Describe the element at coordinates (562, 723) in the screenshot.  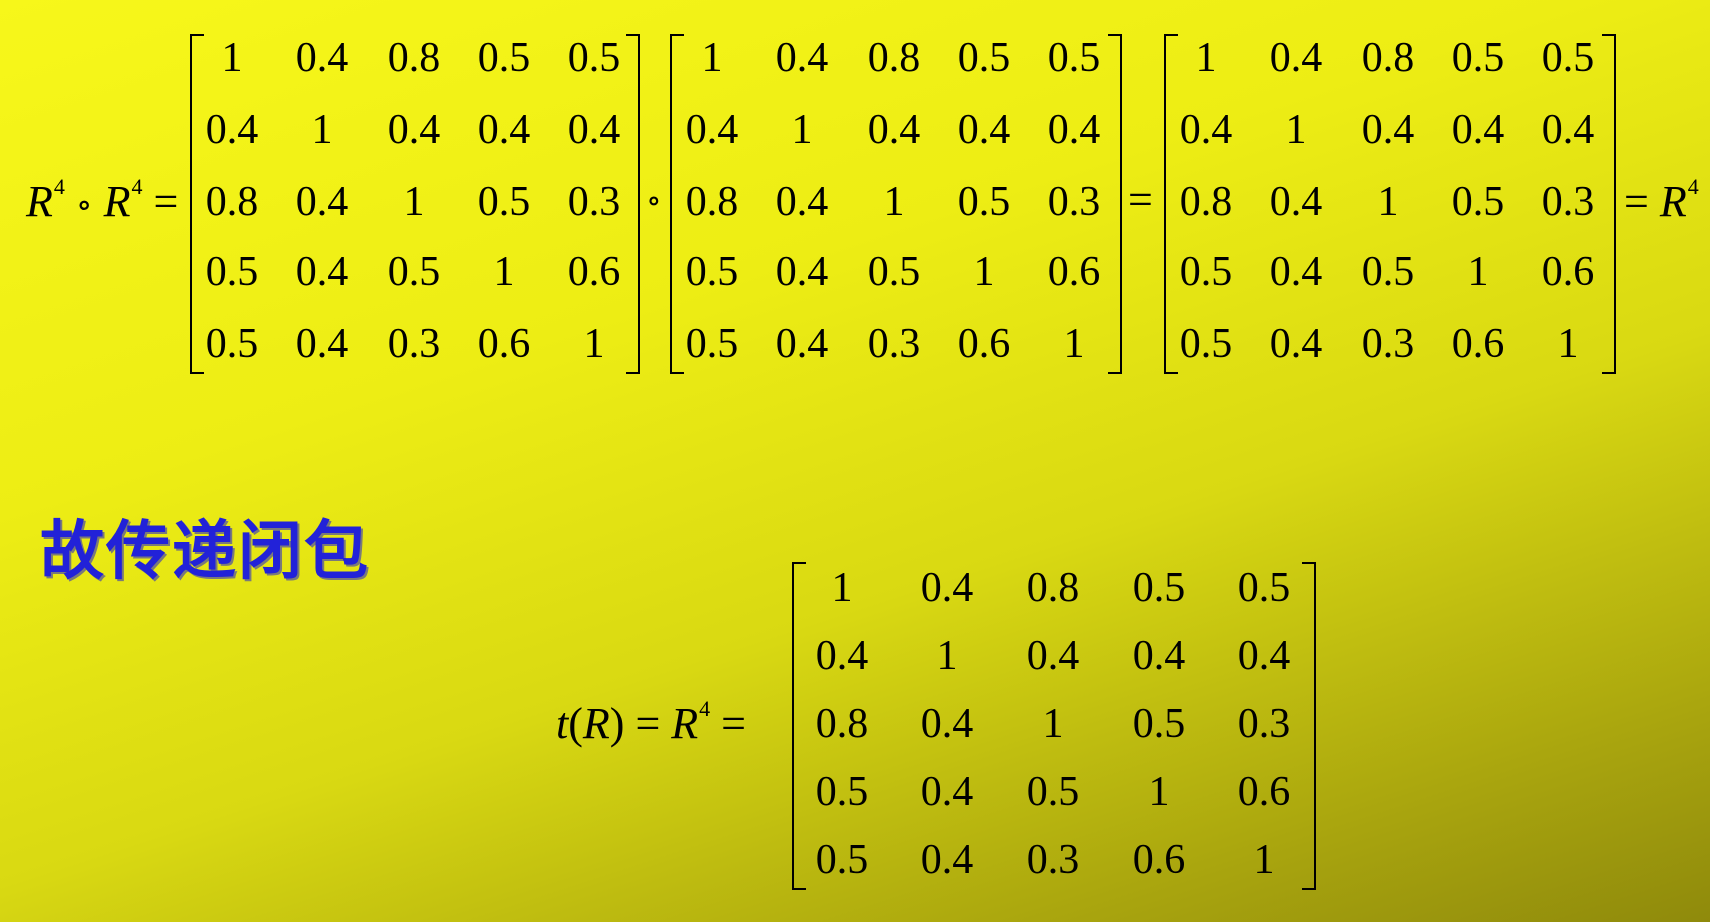
I see `symbol-t: t` at that location.